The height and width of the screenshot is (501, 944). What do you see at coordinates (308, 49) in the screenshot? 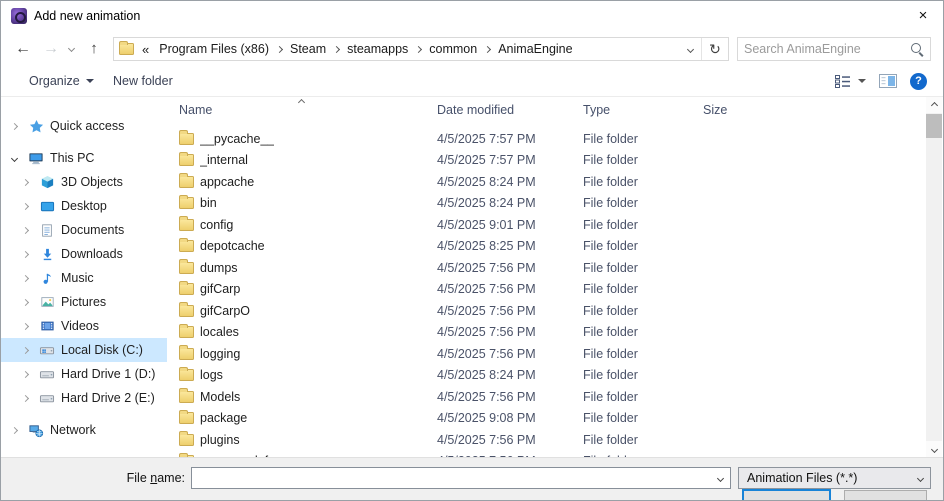
I see `breadcrumb-segment-steam: Steam` at bounding box center [308, 49].